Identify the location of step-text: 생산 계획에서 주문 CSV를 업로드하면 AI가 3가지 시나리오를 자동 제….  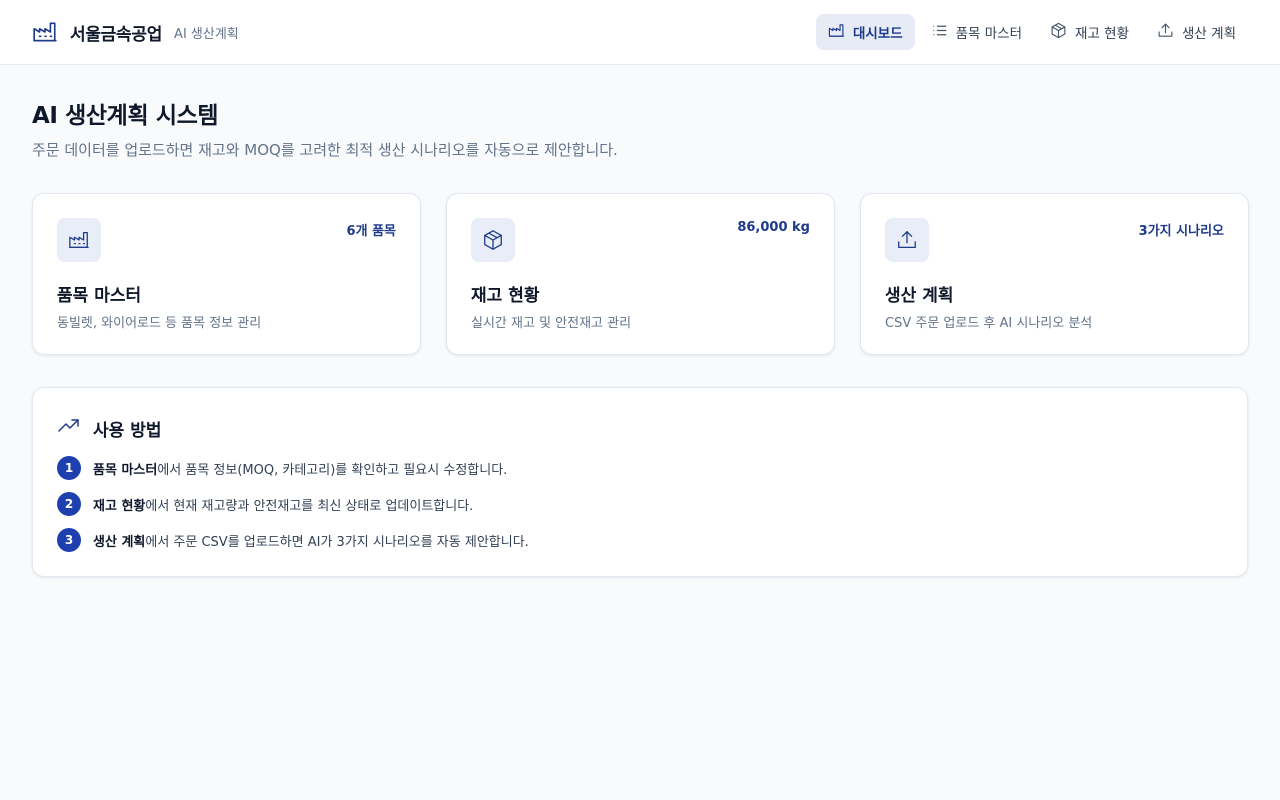
(311, 540).